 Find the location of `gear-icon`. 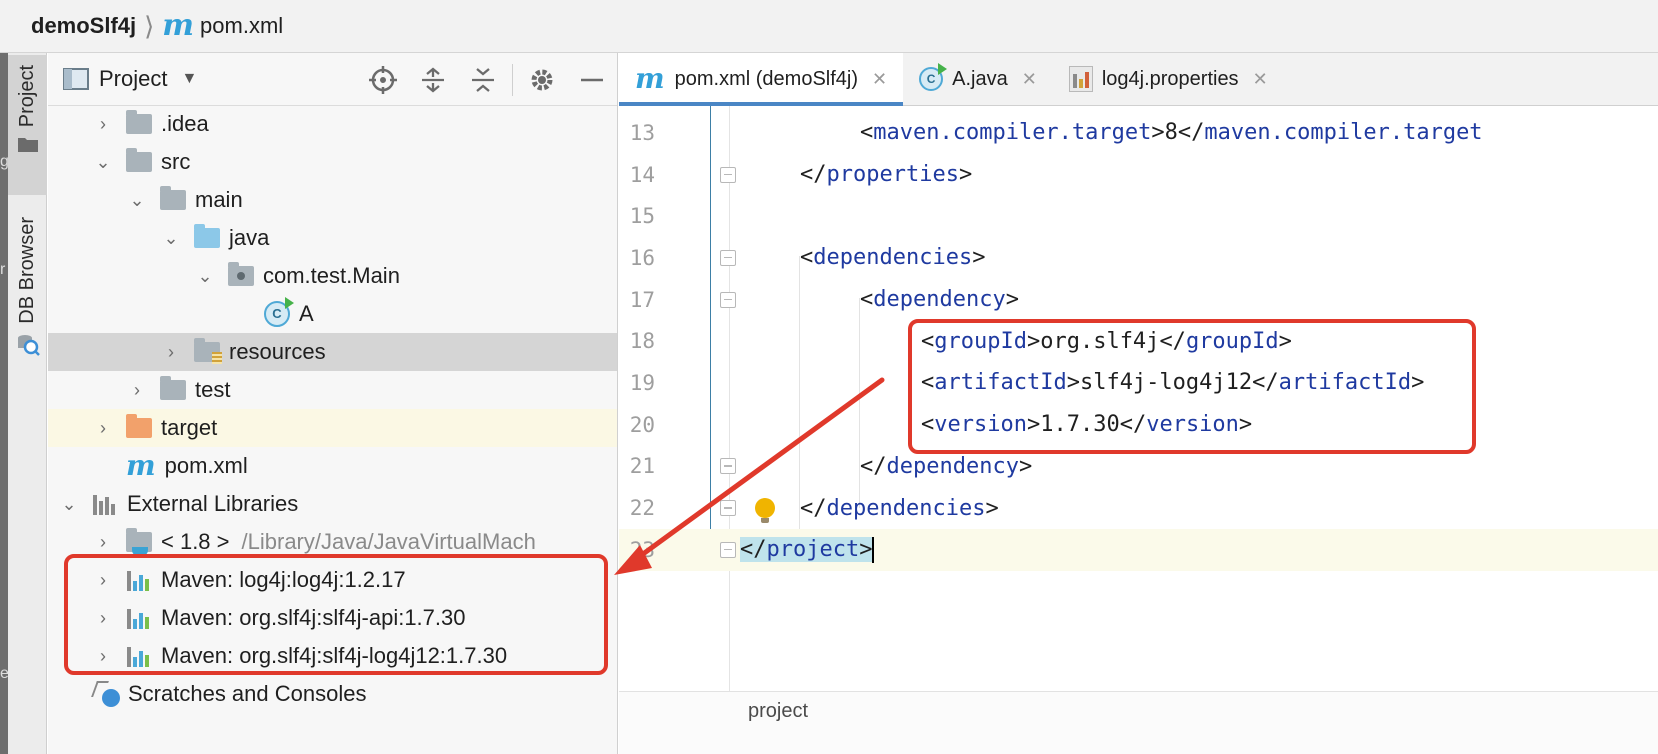

gear-icon is located at coordinates (542, 79).